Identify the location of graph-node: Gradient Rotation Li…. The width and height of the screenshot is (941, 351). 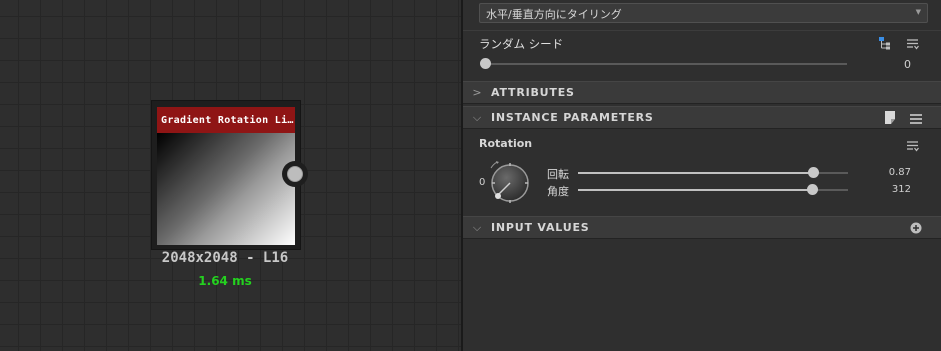
(229, 175).